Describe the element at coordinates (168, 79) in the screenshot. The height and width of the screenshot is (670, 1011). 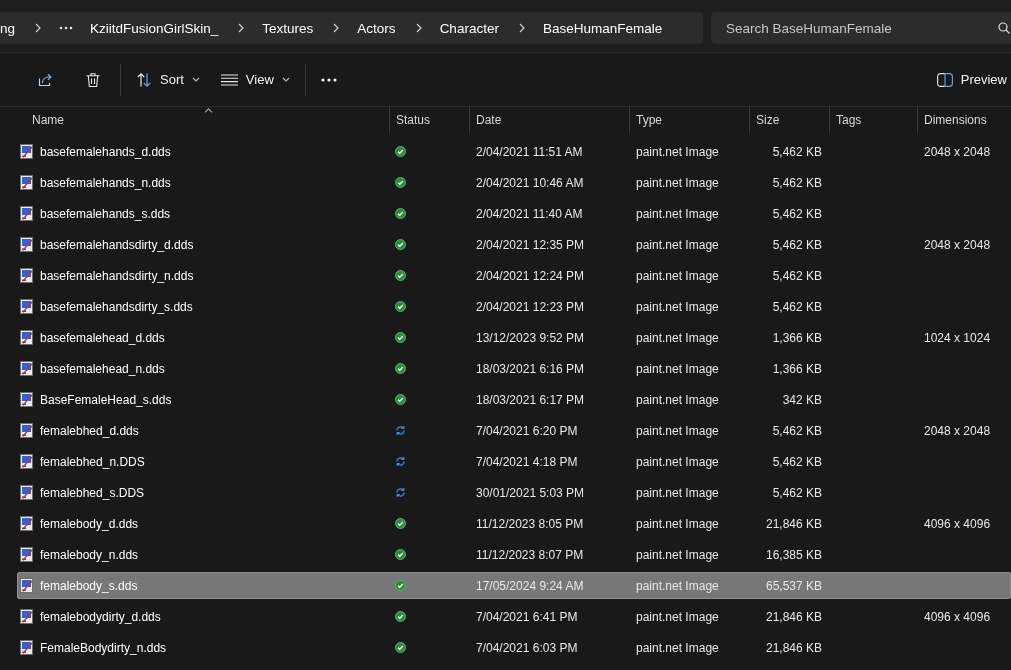
I see `sort-button: Sort` at that location.